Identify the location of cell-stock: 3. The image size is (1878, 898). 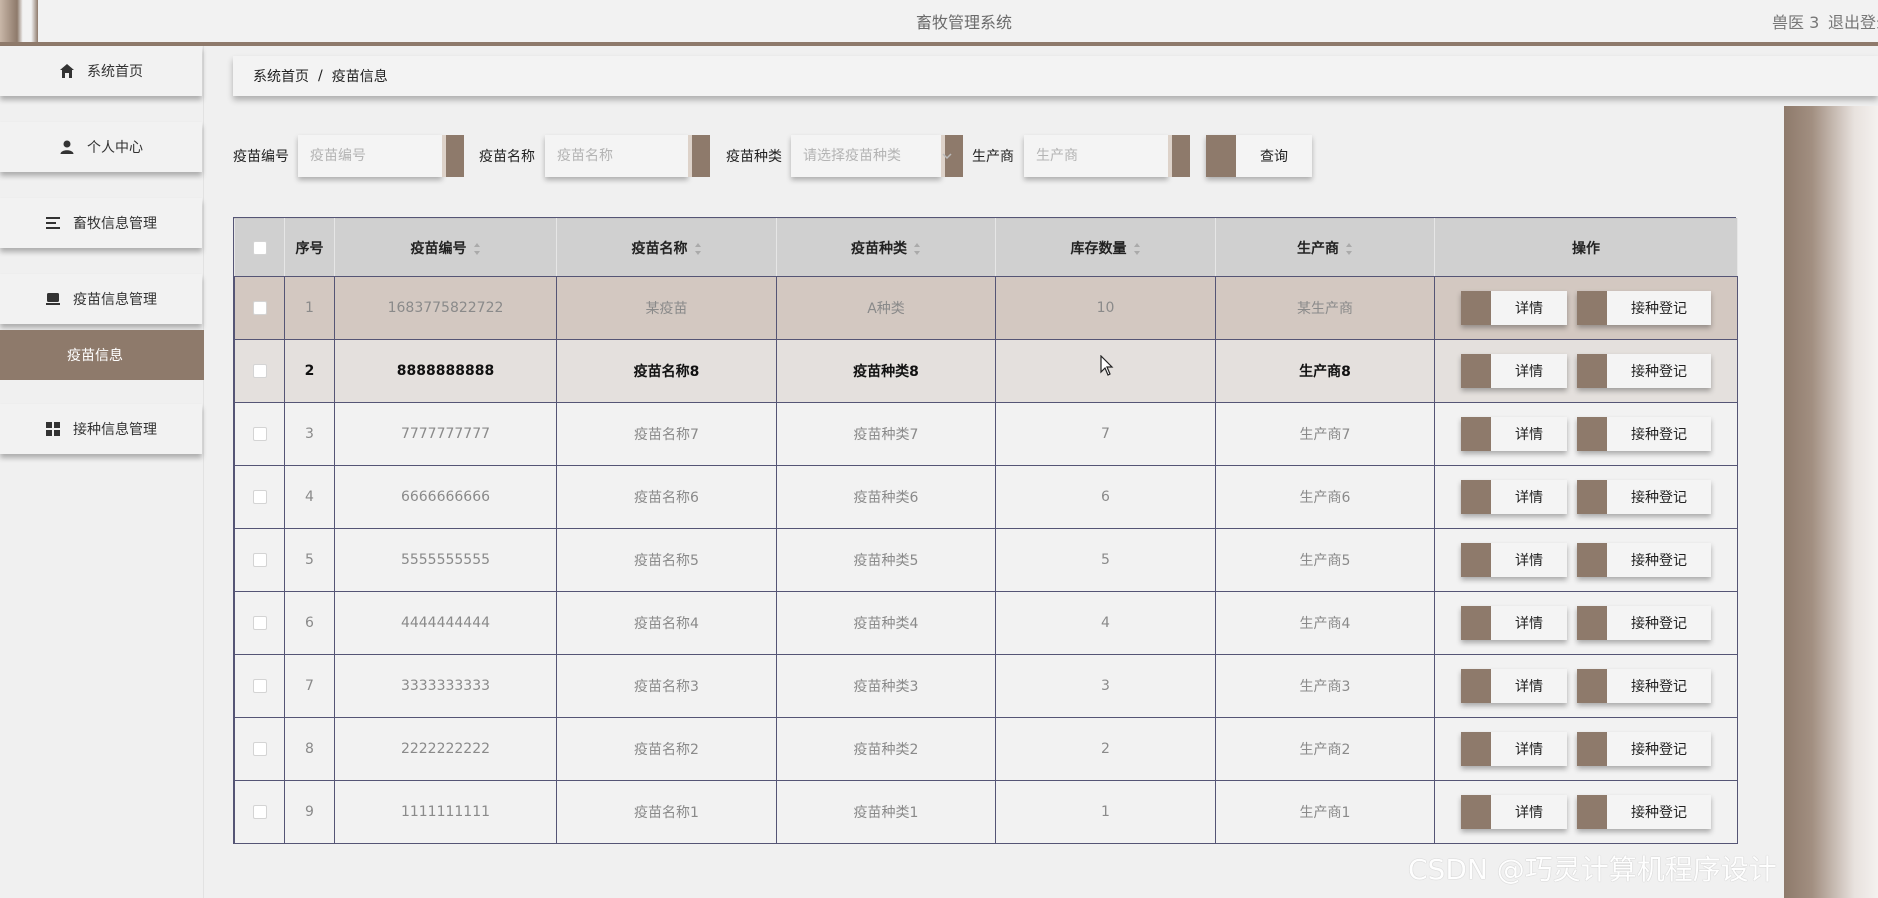
(1105, 686).